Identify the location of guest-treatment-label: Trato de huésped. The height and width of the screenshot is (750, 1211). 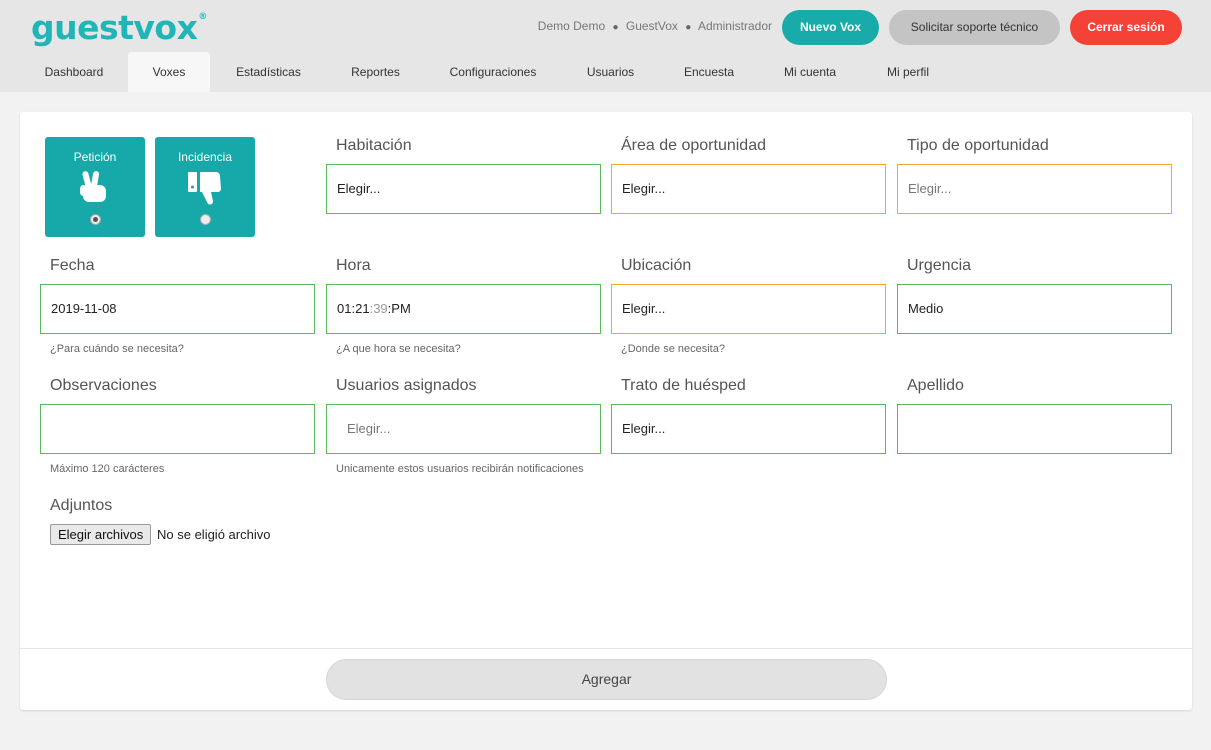
(683, 385).